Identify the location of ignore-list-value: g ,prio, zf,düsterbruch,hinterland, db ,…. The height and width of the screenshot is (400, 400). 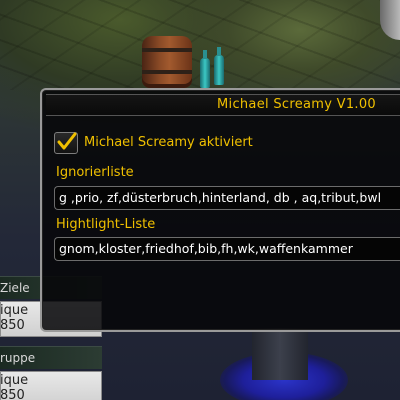
(220, 197).